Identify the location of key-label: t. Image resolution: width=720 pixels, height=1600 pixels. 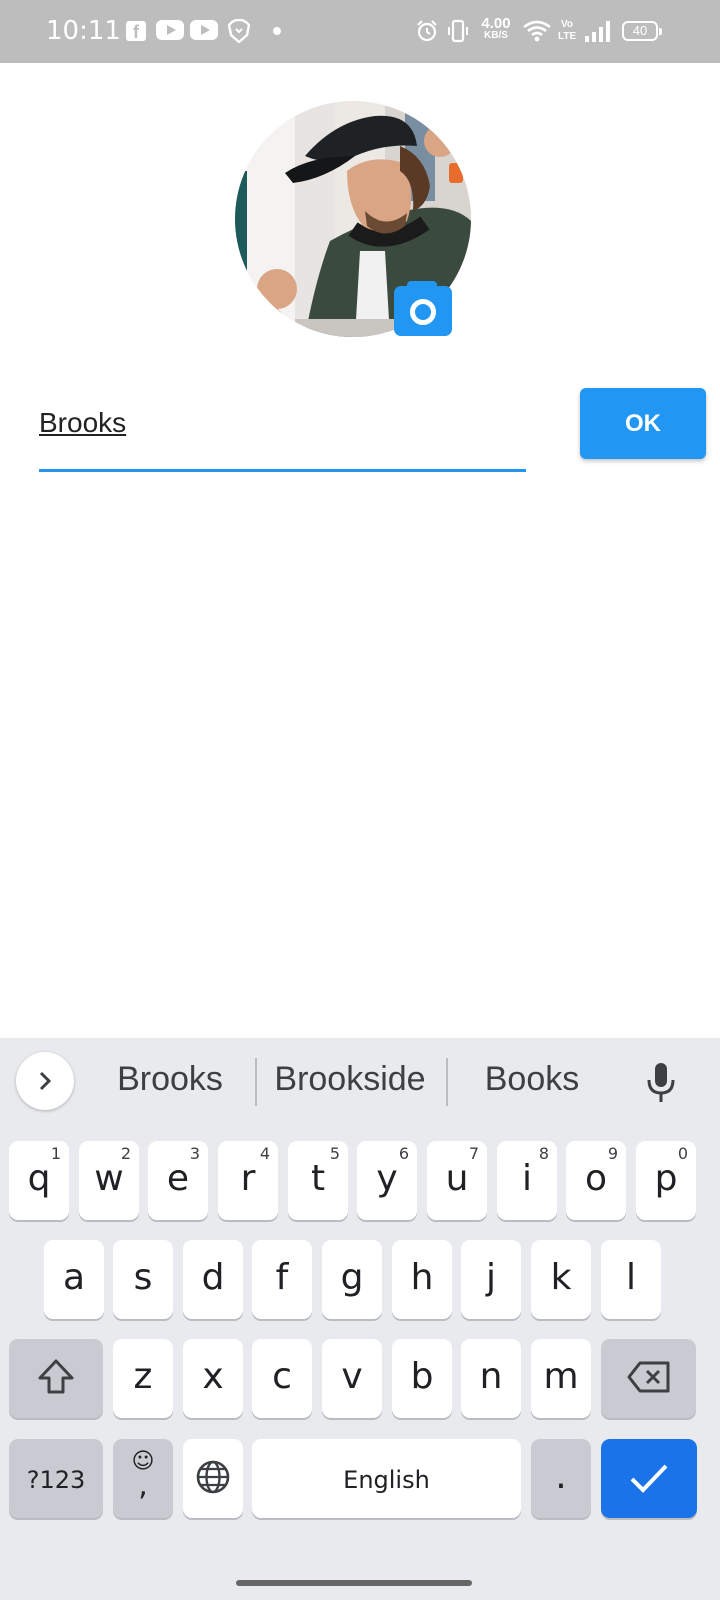
(318, 1178).